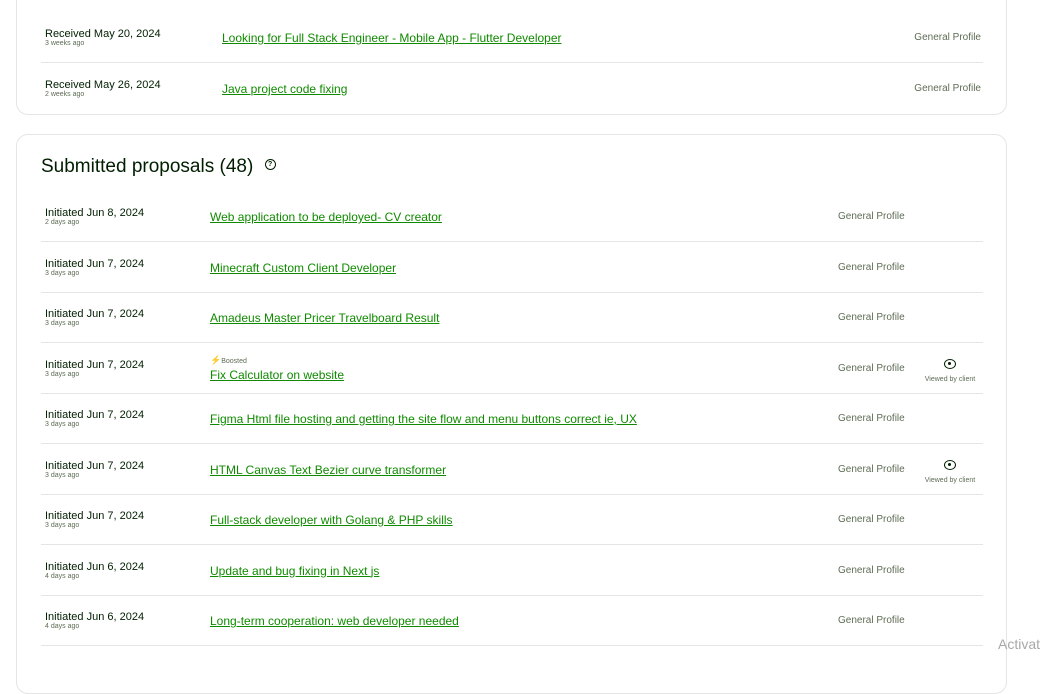 This screenshot has width=1054, height=694. I want to click on received-ago: 3 weeks ago, so click(65, 43).